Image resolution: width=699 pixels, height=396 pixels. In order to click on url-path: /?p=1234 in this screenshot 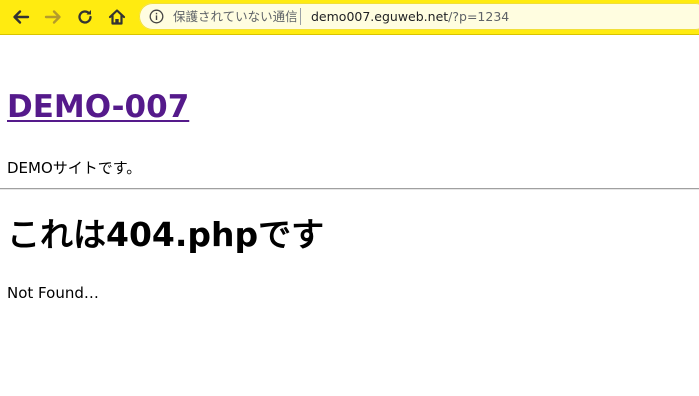, I will do `click(479, 16)`.